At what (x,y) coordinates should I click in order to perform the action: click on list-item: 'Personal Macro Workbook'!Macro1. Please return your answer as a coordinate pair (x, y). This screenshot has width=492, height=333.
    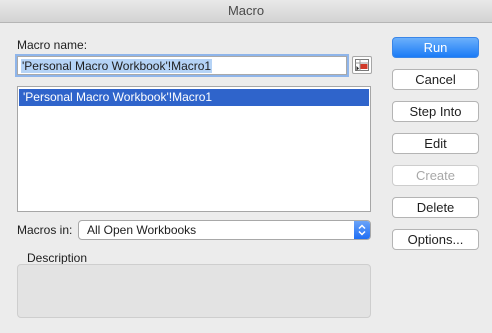
    Looking at the image, I should click on (194, 97).